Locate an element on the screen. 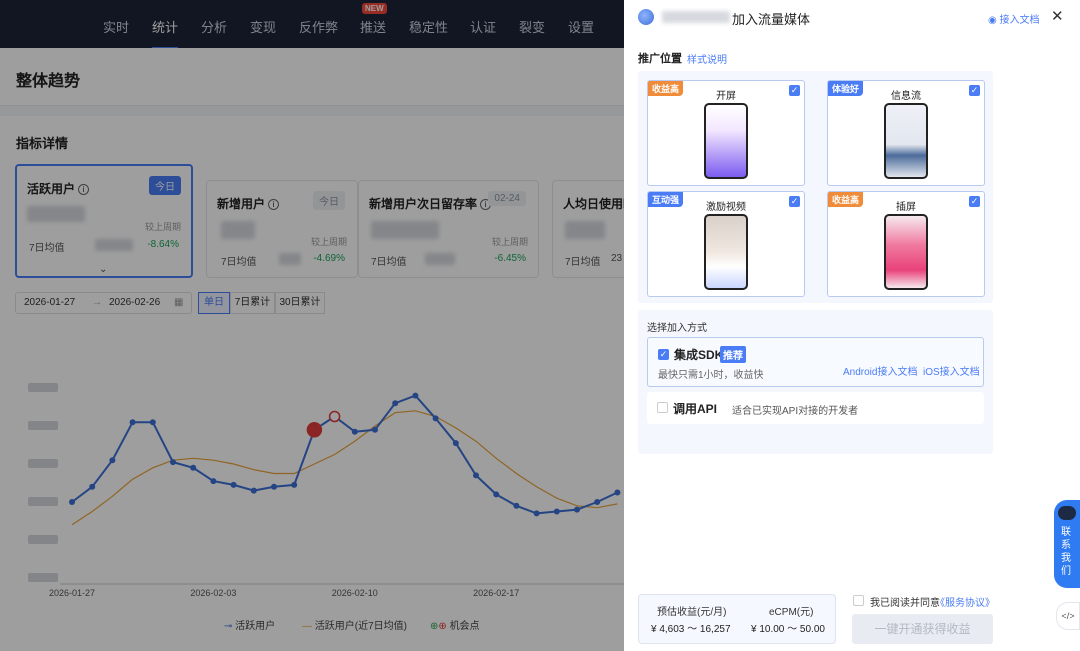  code-icon: </> is located at coordinates (1068, 616).